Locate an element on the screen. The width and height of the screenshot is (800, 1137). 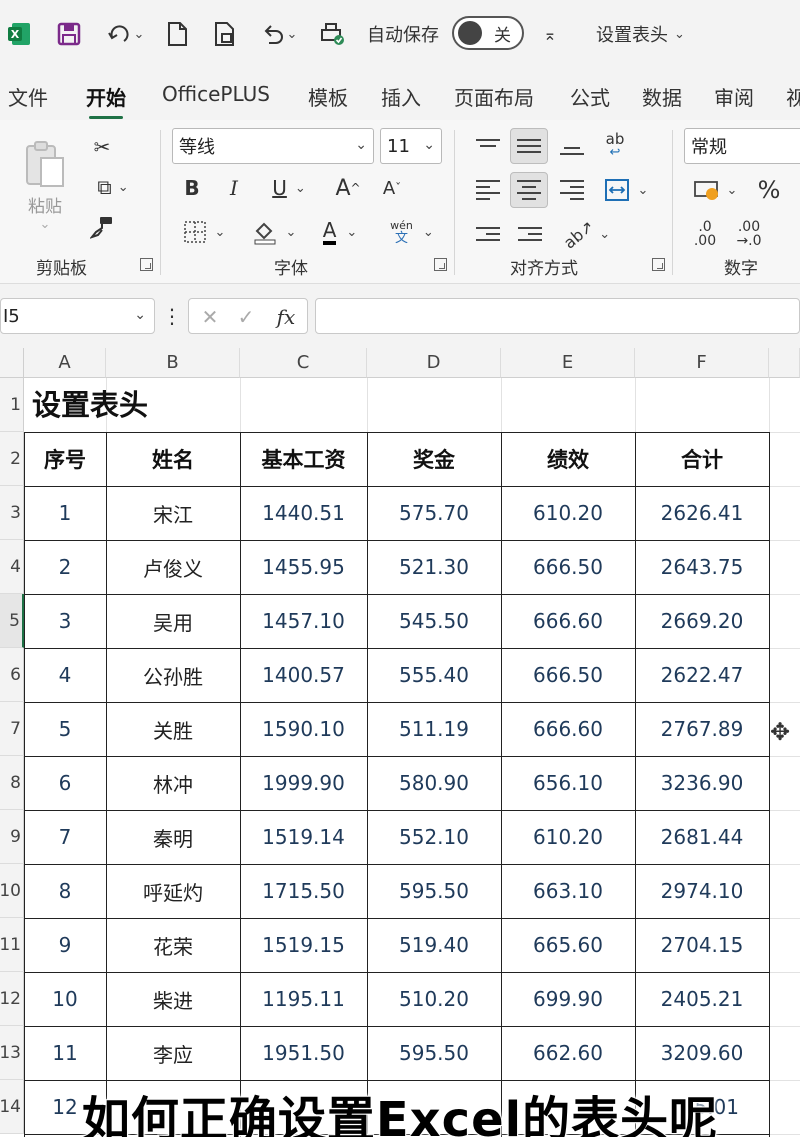
table-cell: 花荣 is located at coordinates (173, 945).